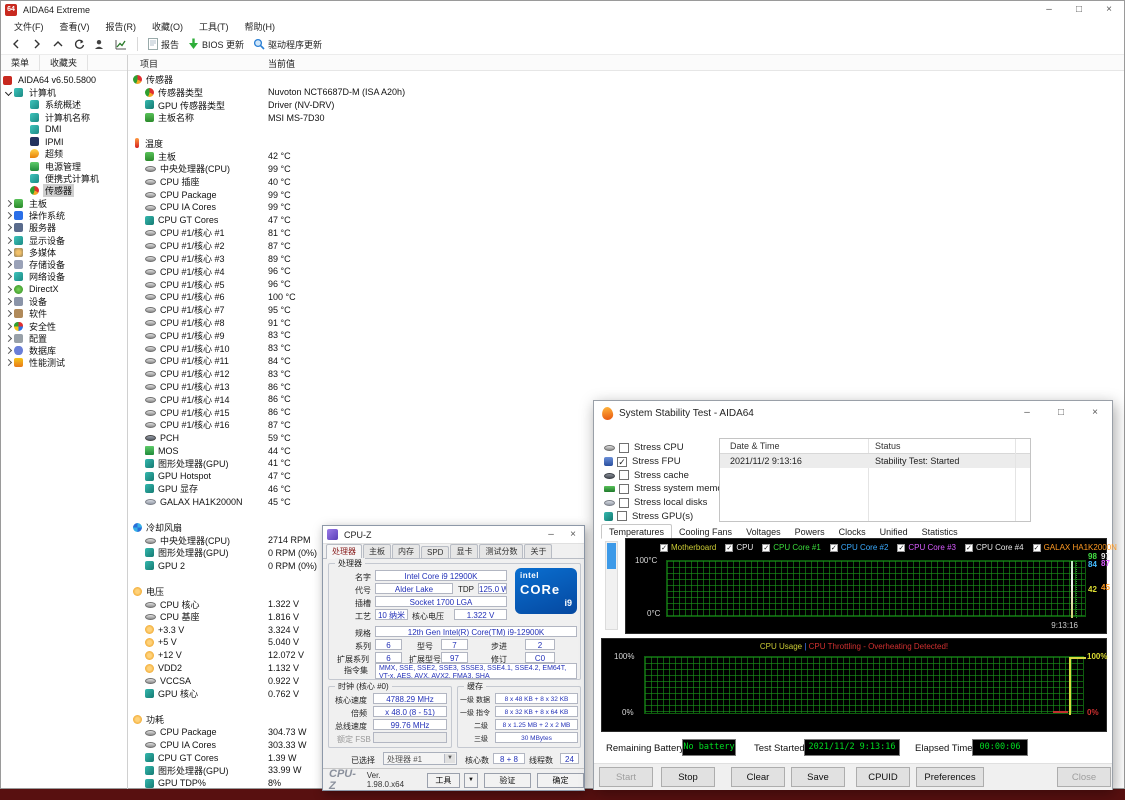  Describe the element at coordinates (950, 777) in the screenshot. I see `sst-button: Preferences` at that location.